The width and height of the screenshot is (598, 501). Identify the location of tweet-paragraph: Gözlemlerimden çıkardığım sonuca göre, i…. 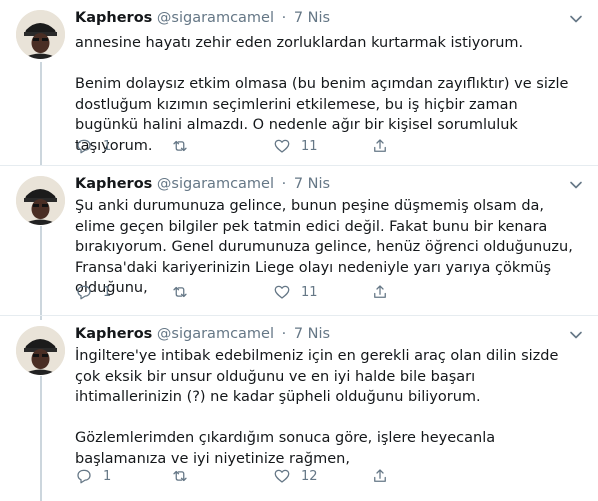
(287, 448).